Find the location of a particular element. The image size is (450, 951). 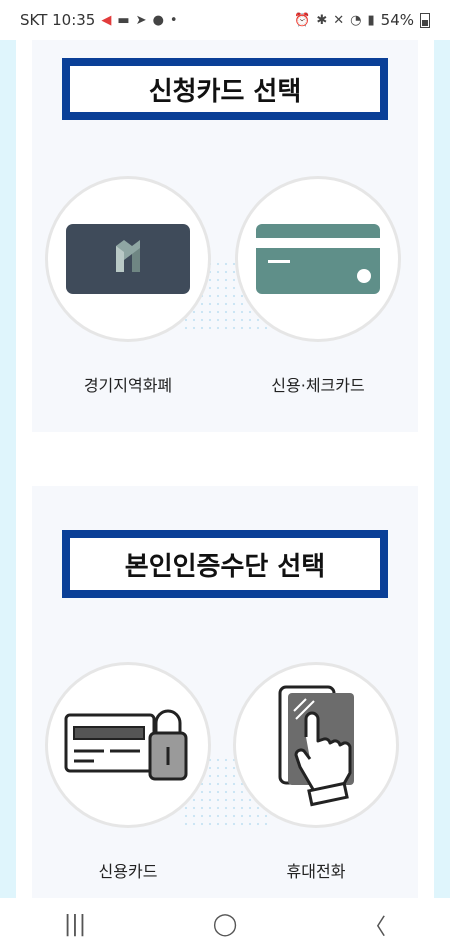

mute-icon: ✕ is located at coordinates (339, 20).